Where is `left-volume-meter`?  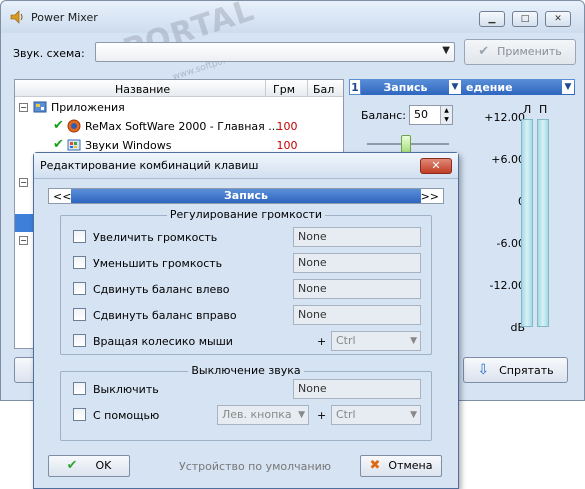 left-volume-meter is located at coordinates (527, 223).